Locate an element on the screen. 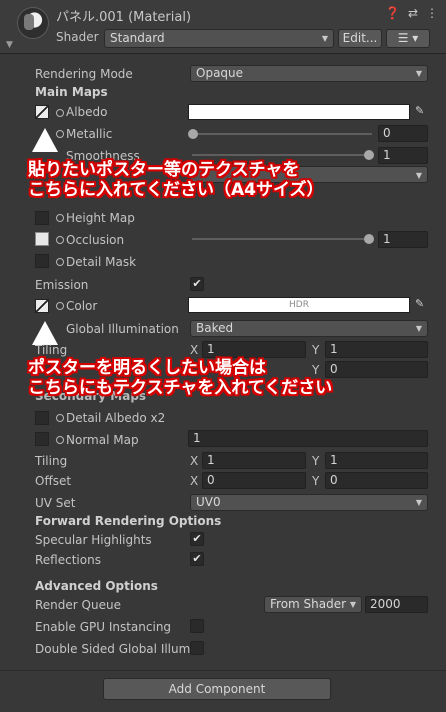 This screenshot has height=712, width=446. emission-picker-dot-icon is located at coordinates (60, 306).